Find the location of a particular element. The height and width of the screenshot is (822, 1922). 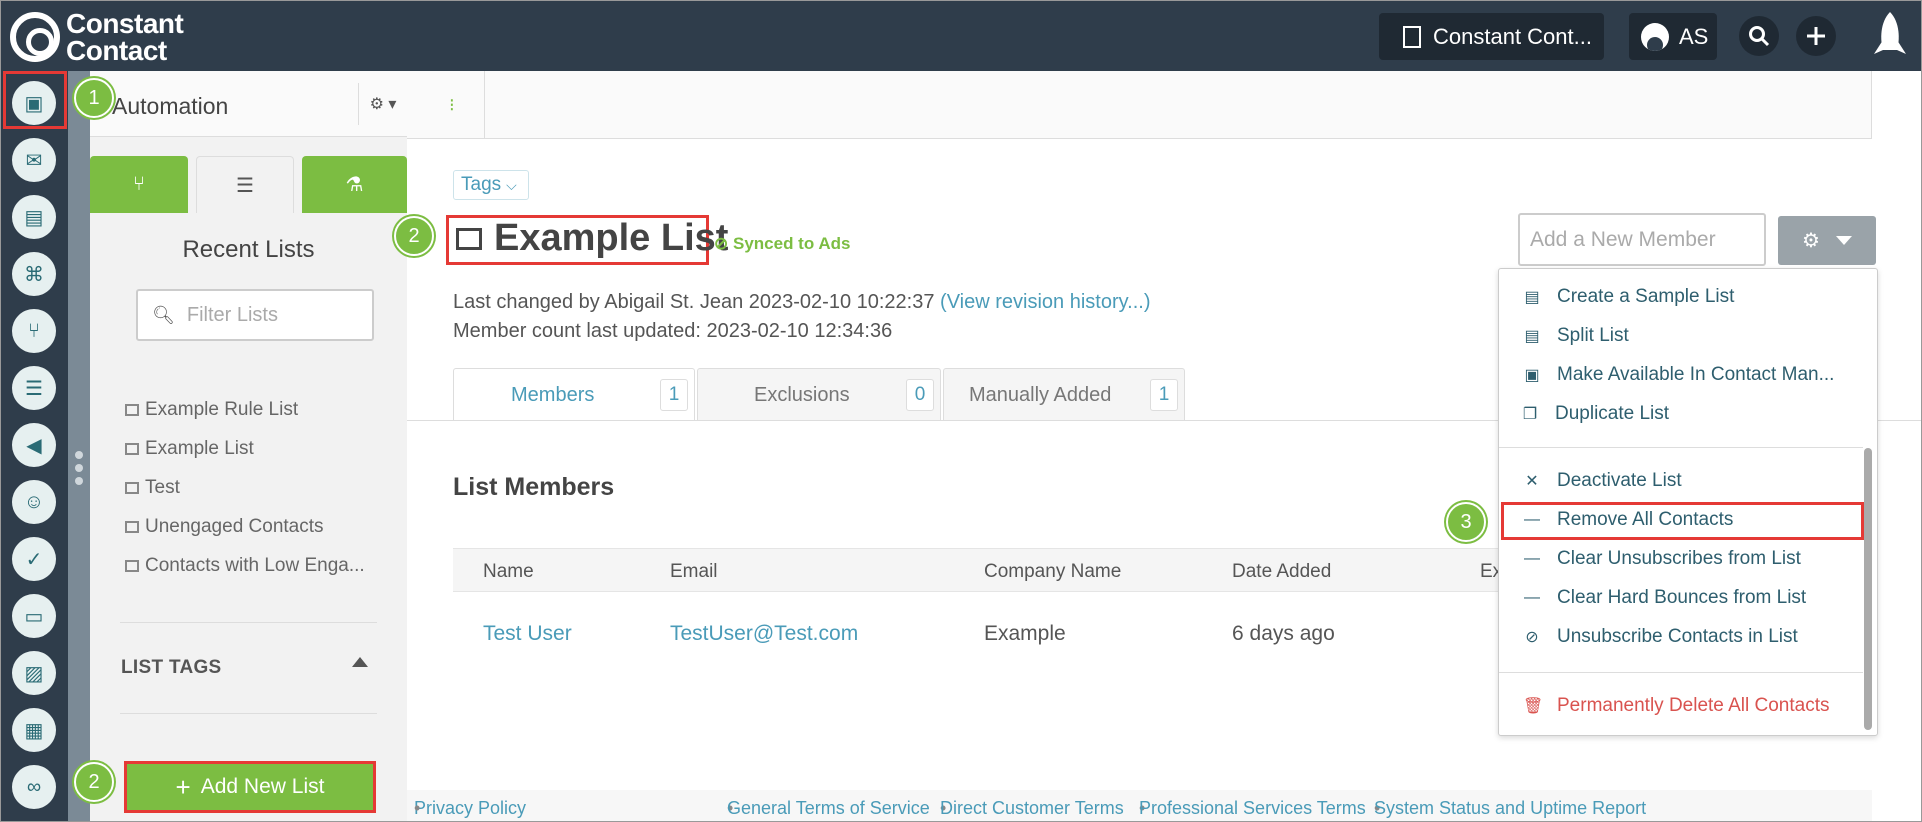

list-item: Test is located at coordinates (260, 487).